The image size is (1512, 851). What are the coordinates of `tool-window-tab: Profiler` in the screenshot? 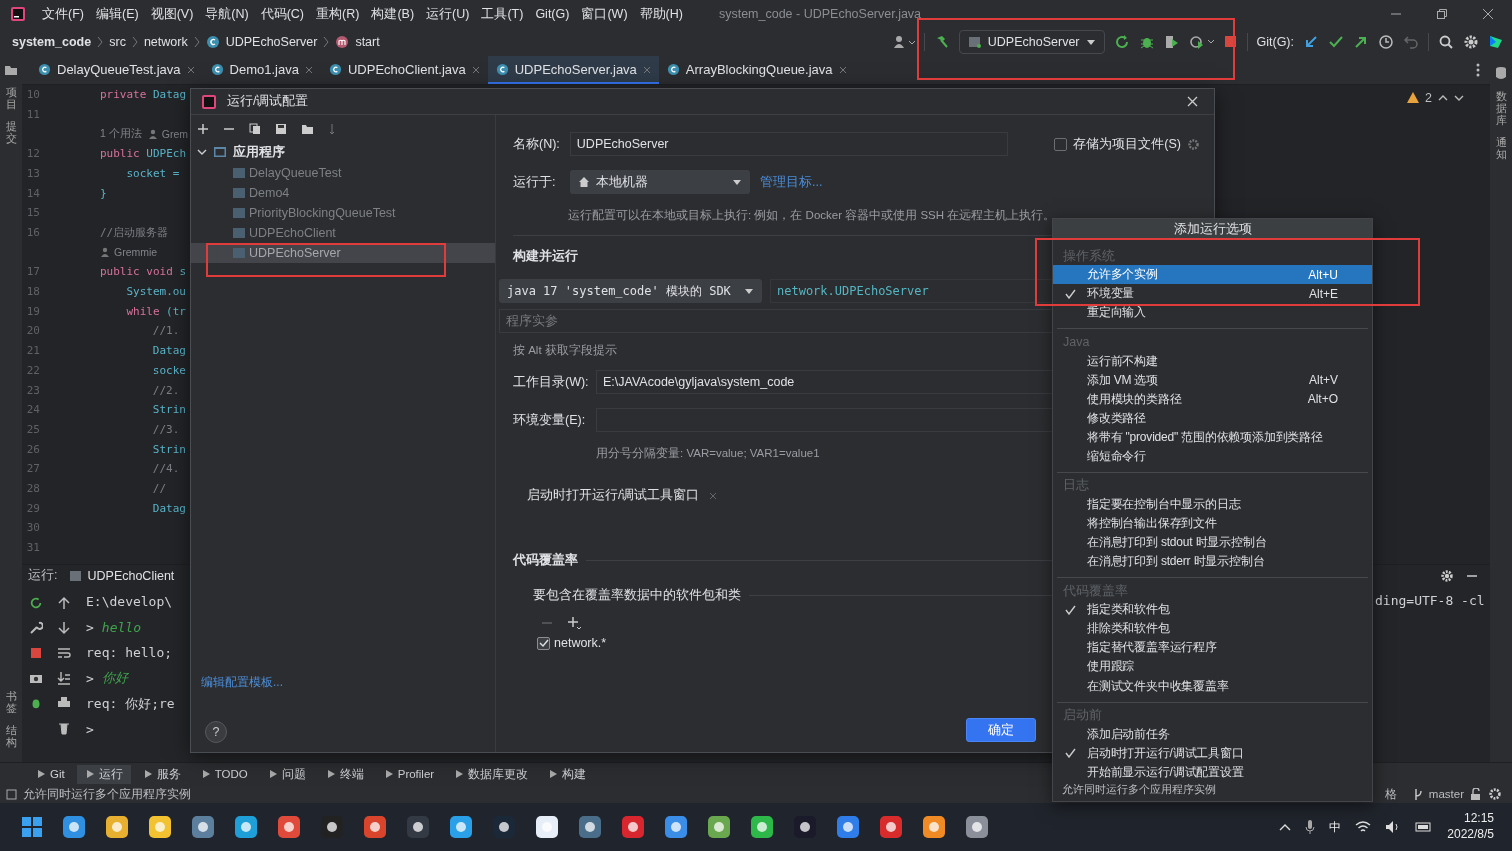 It's located at (409, 774).